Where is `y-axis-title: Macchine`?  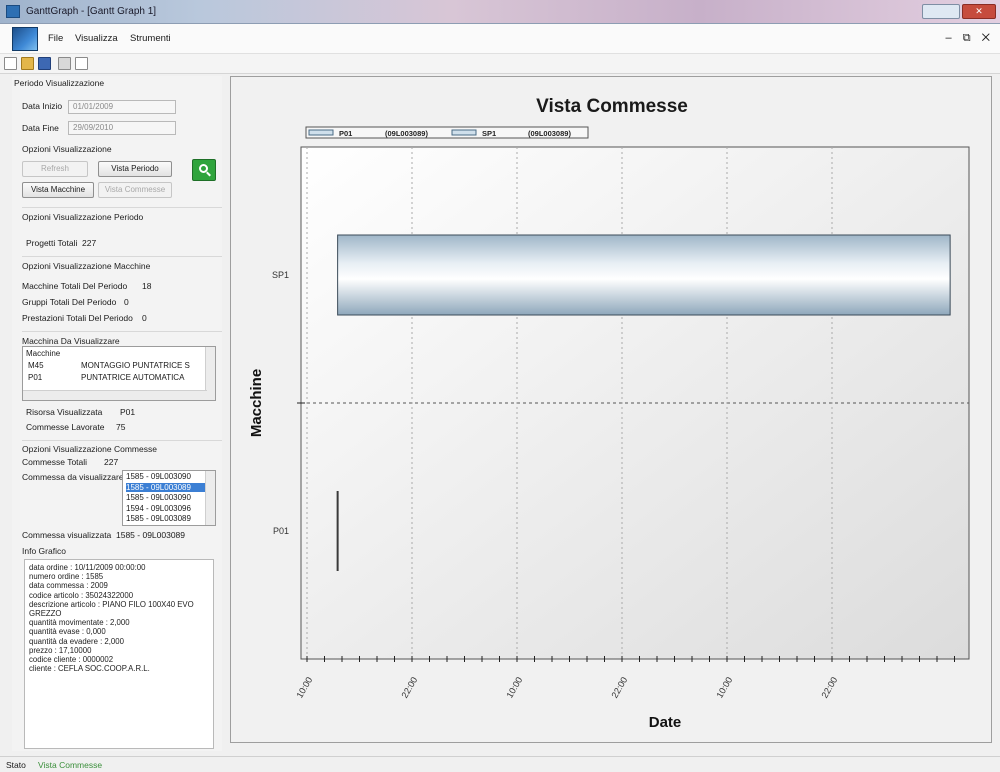 y-axis-title: Macchine is located at coordinates (256, 403).